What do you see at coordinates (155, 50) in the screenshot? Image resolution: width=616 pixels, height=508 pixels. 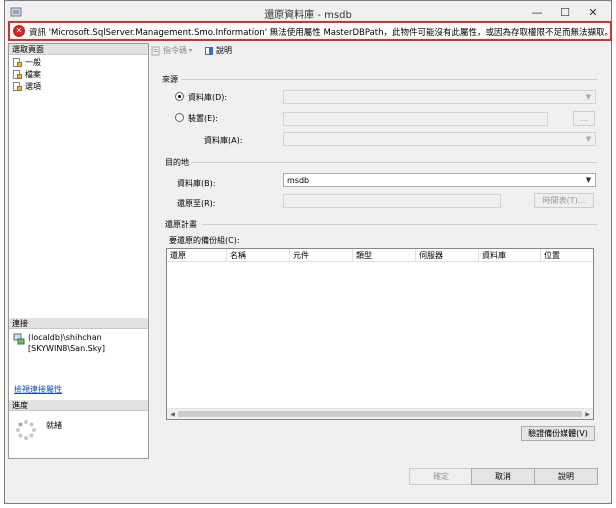 I see `script-icon` at bounding box center [155, 50].